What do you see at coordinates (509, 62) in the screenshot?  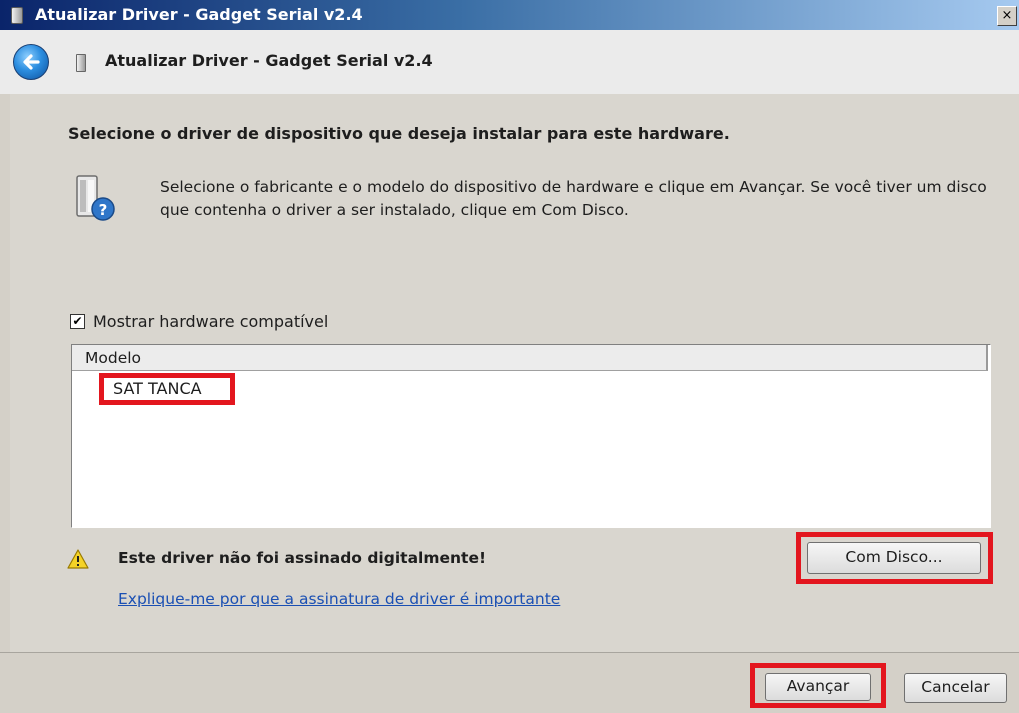 I see `wizard-header: Atualizar Driver - Gadget Serial v2.4` at bounding box center [509, 62].